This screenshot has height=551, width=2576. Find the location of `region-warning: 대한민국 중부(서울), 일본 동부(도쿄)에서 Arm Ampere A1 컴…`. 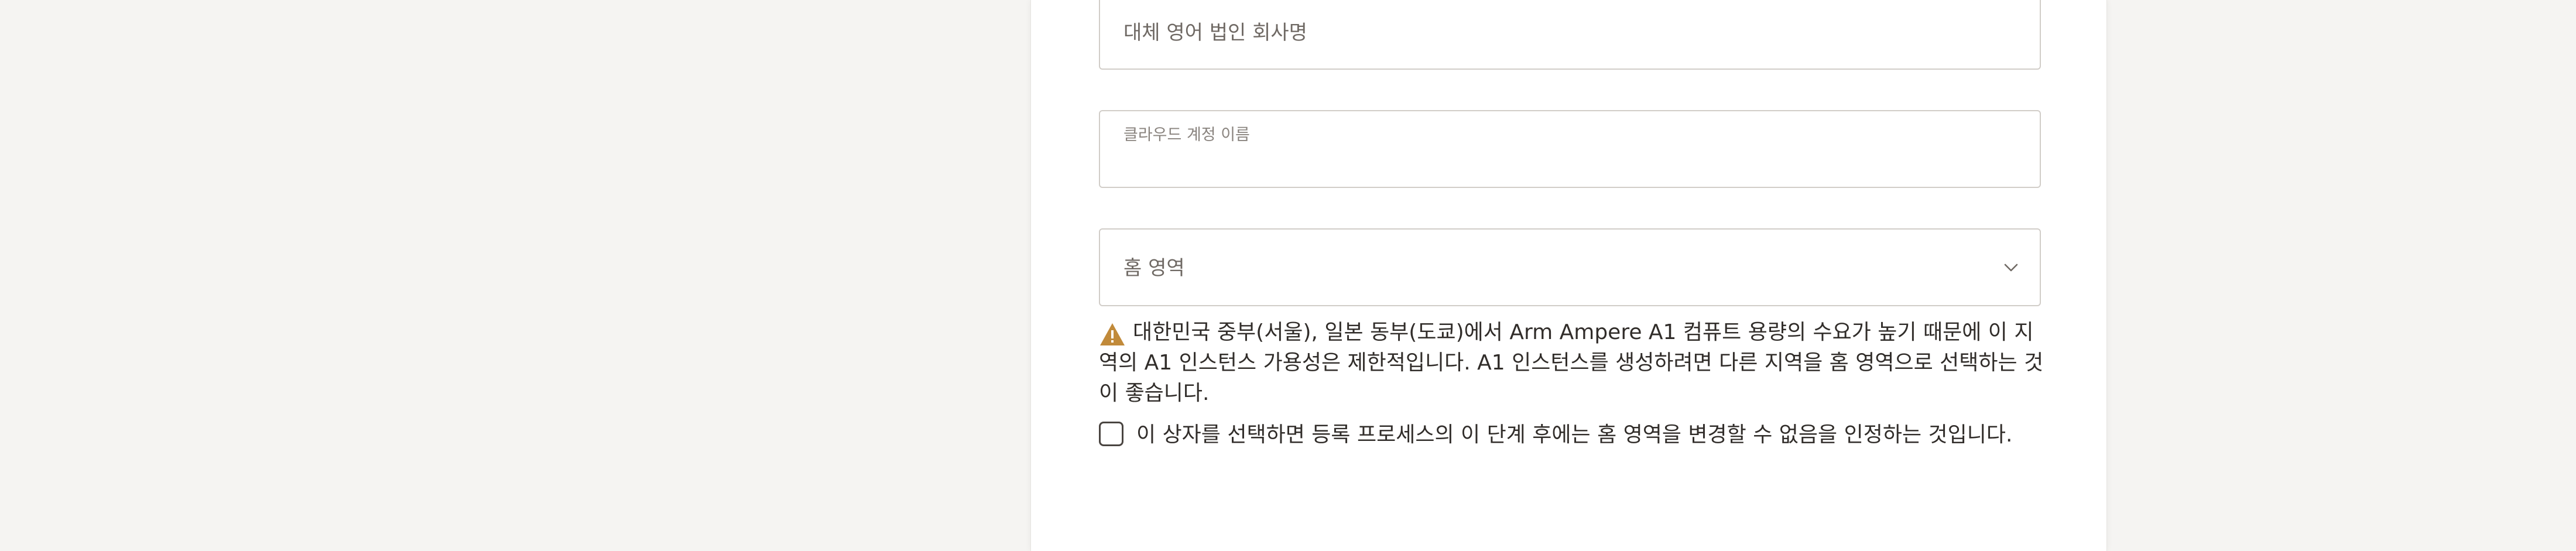

region-warning: 대한민국 중부(서울), 일본 동부(도쿄)에서 Arm Ampere A1 컴… is located at coordinates (1573, 363).